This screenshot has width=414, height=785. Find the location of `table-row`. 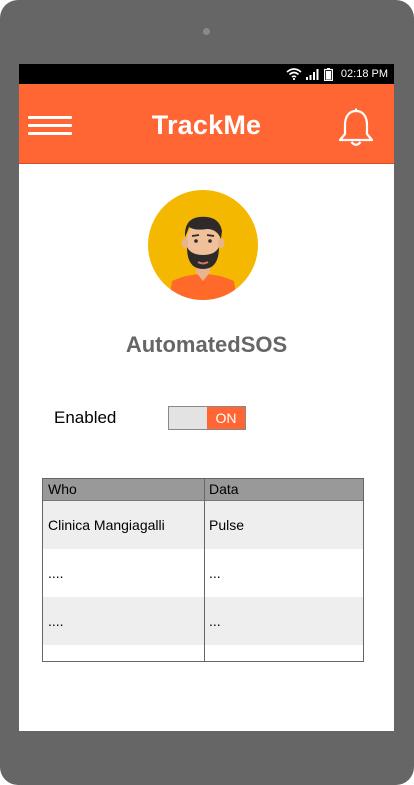

table-row is located at coordinates (203, 653).